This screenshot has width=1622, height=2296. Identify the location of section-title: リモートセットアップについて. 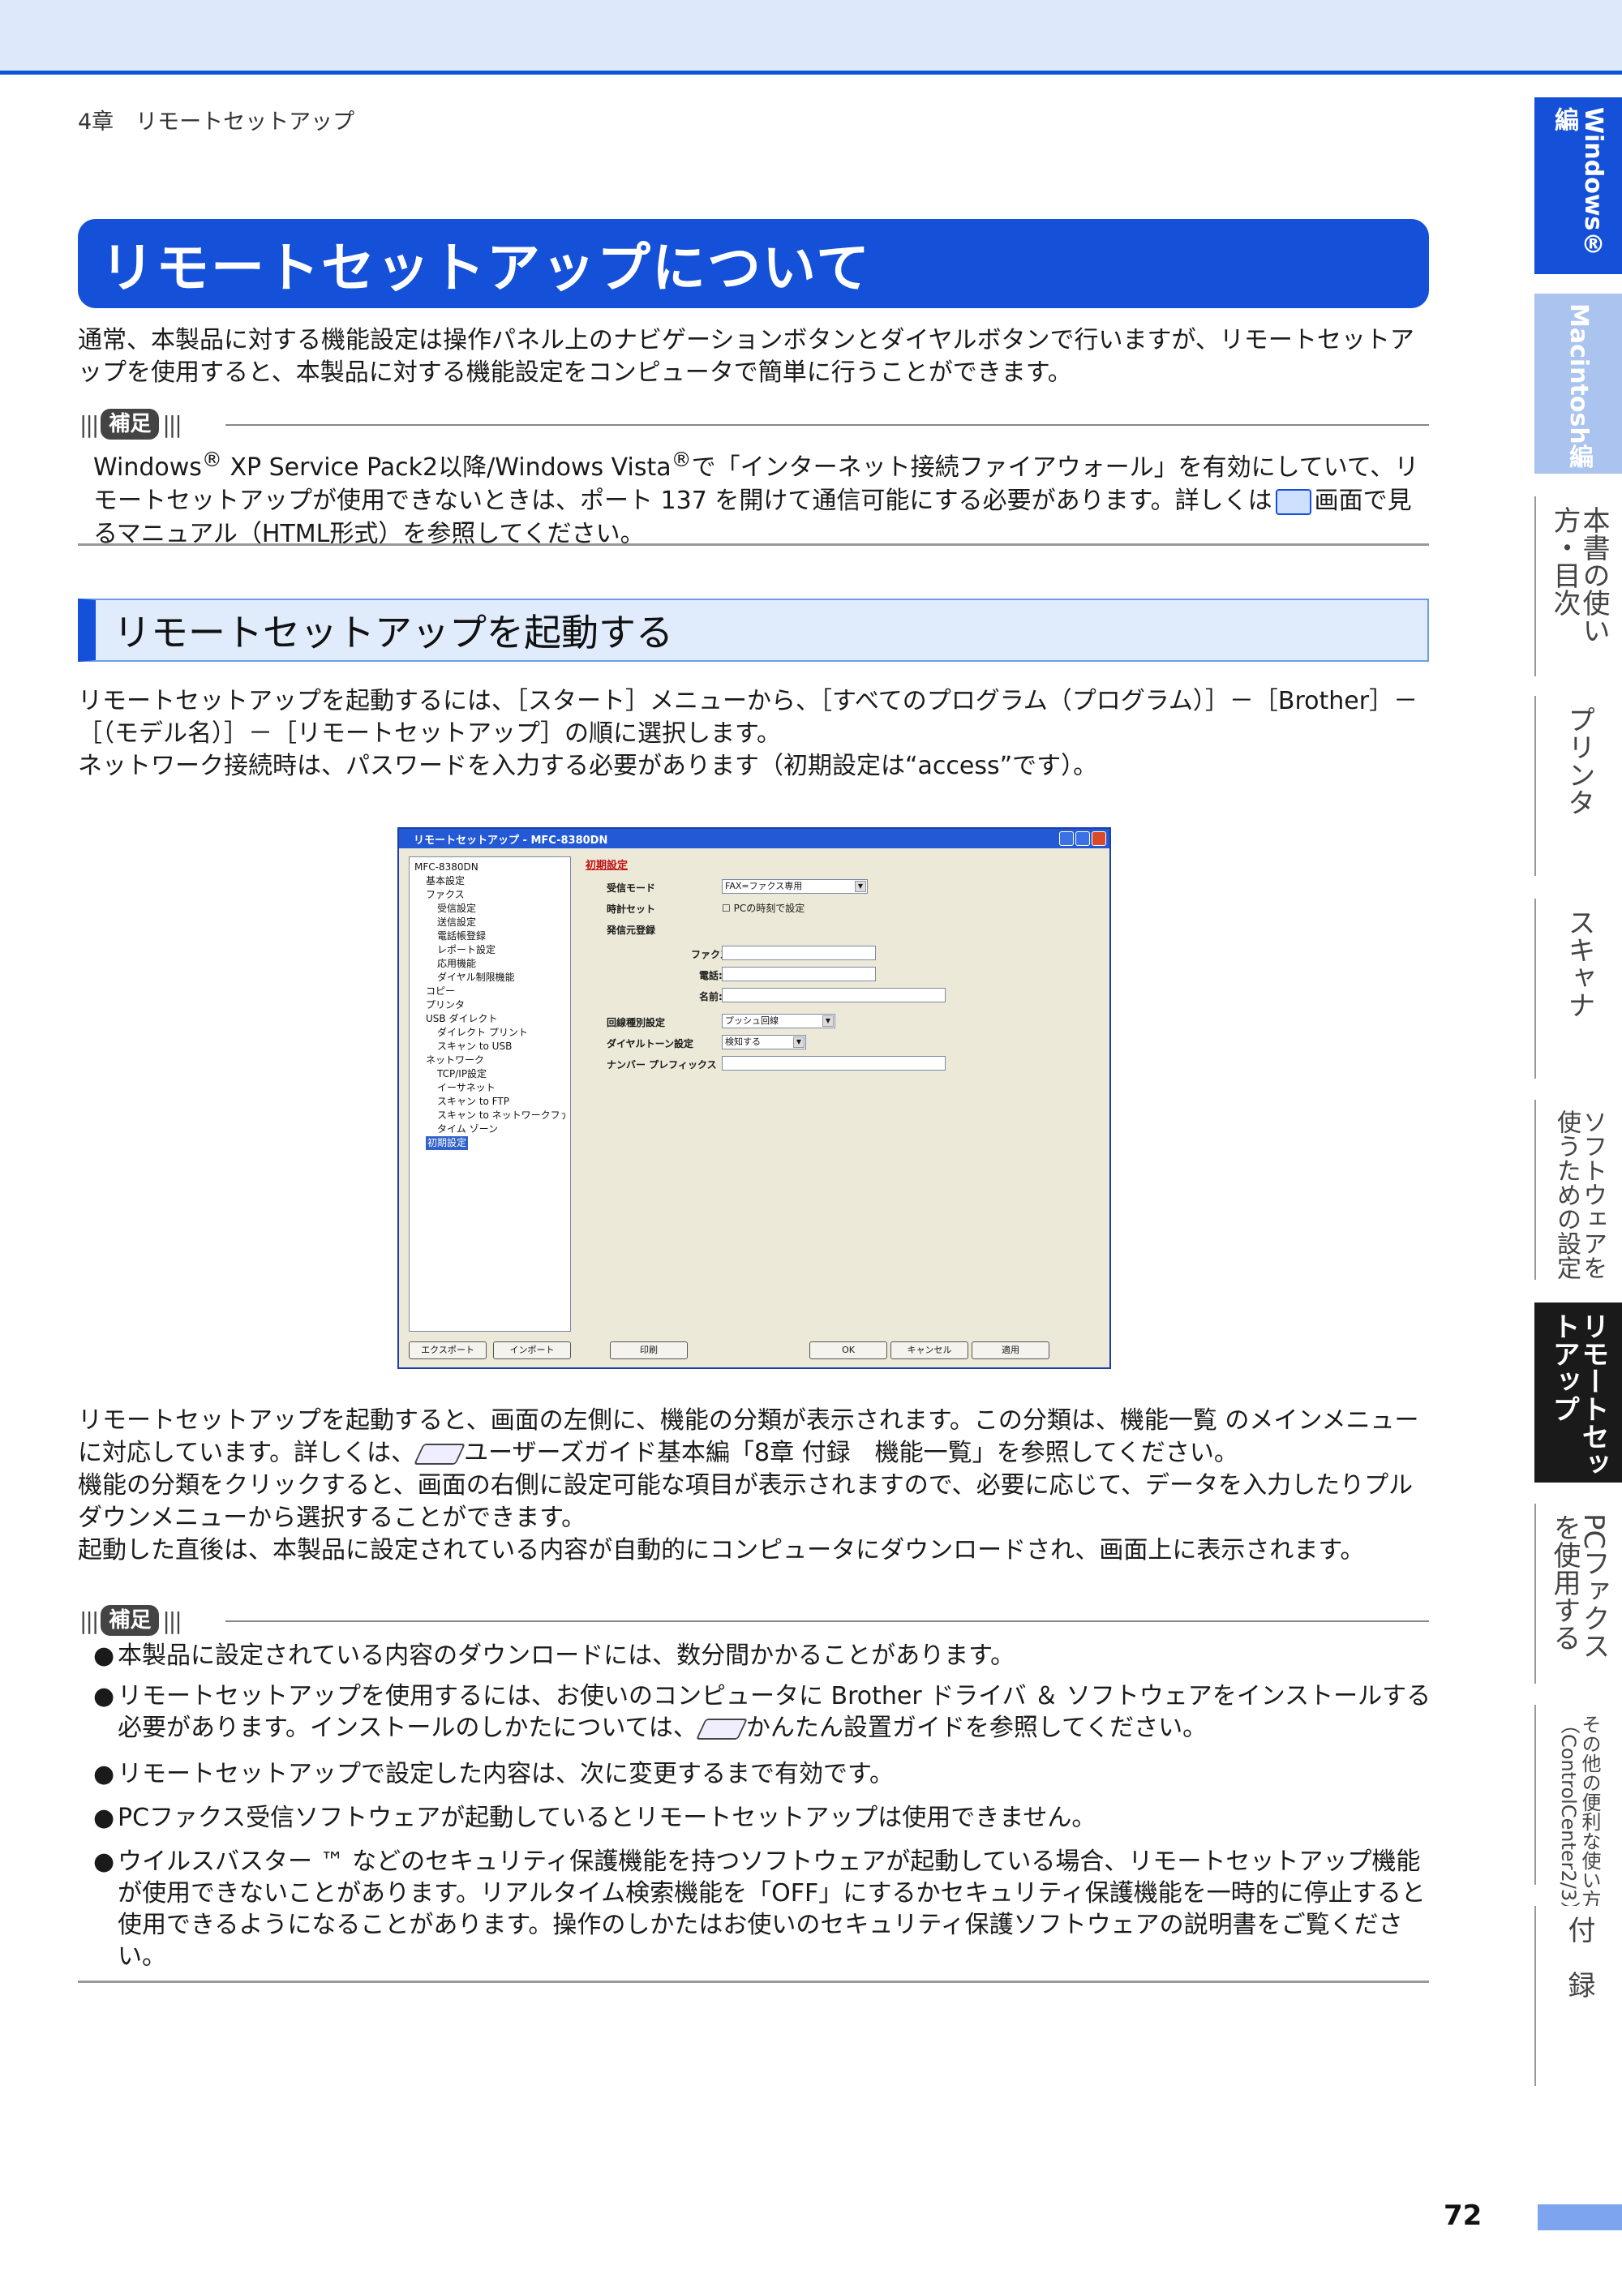
(487, 268).